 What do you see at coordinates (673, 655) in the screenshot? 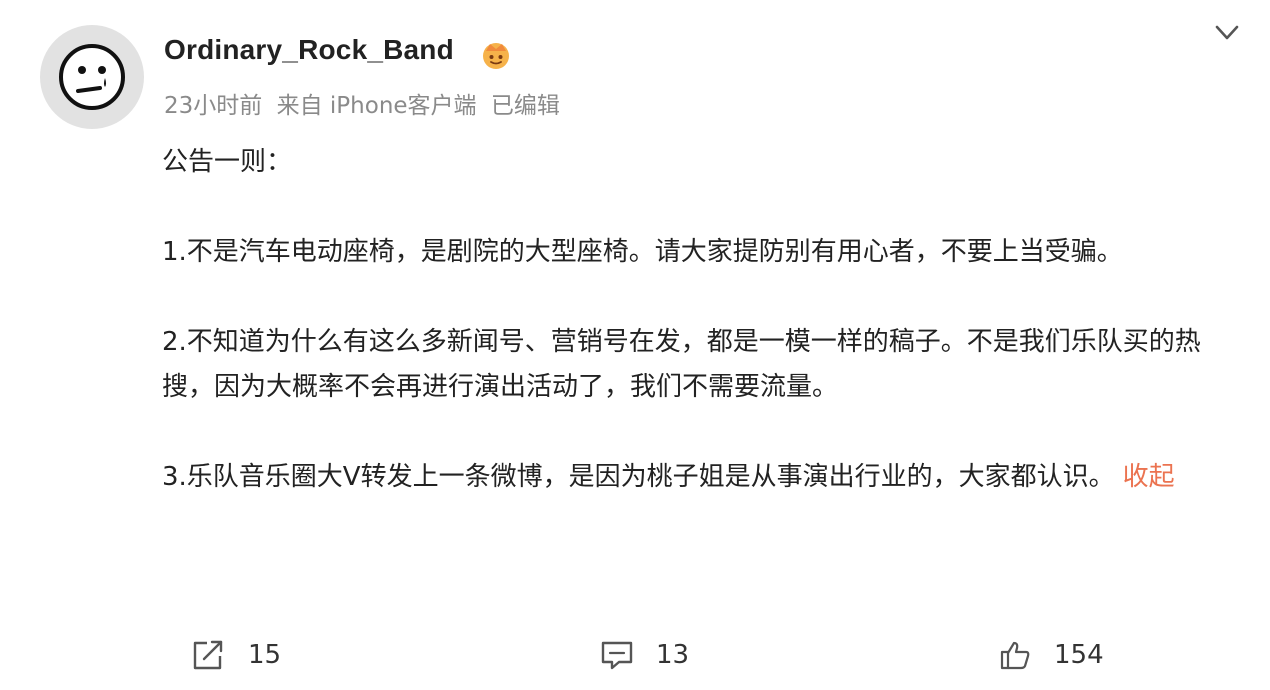
I see `comment-count: 13` at bounding box center [673, 655].